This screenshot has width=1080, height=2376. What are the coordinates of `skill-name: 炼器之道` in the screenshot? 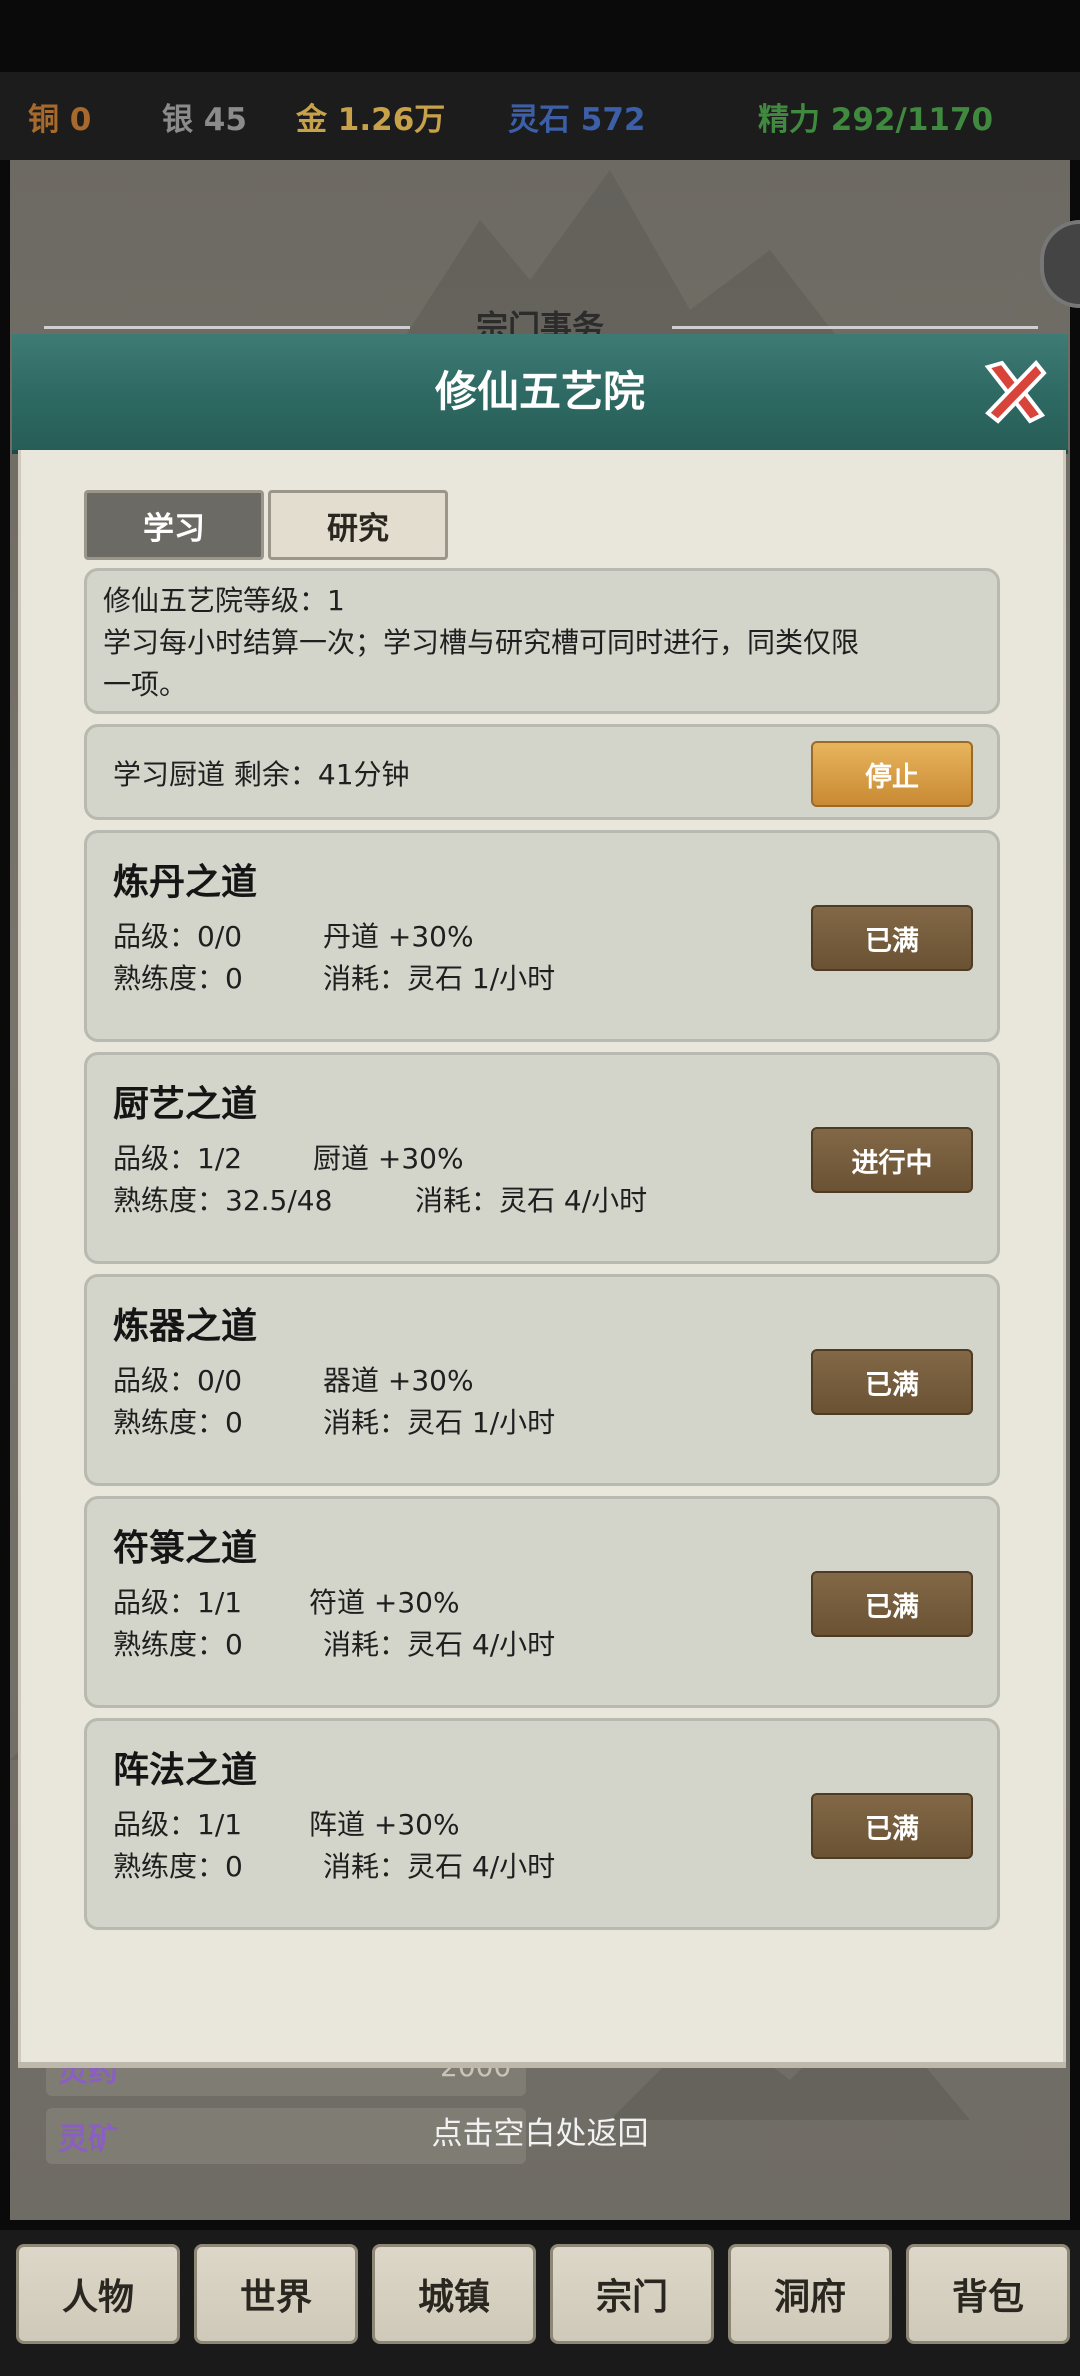 It's located at (185, 1326).